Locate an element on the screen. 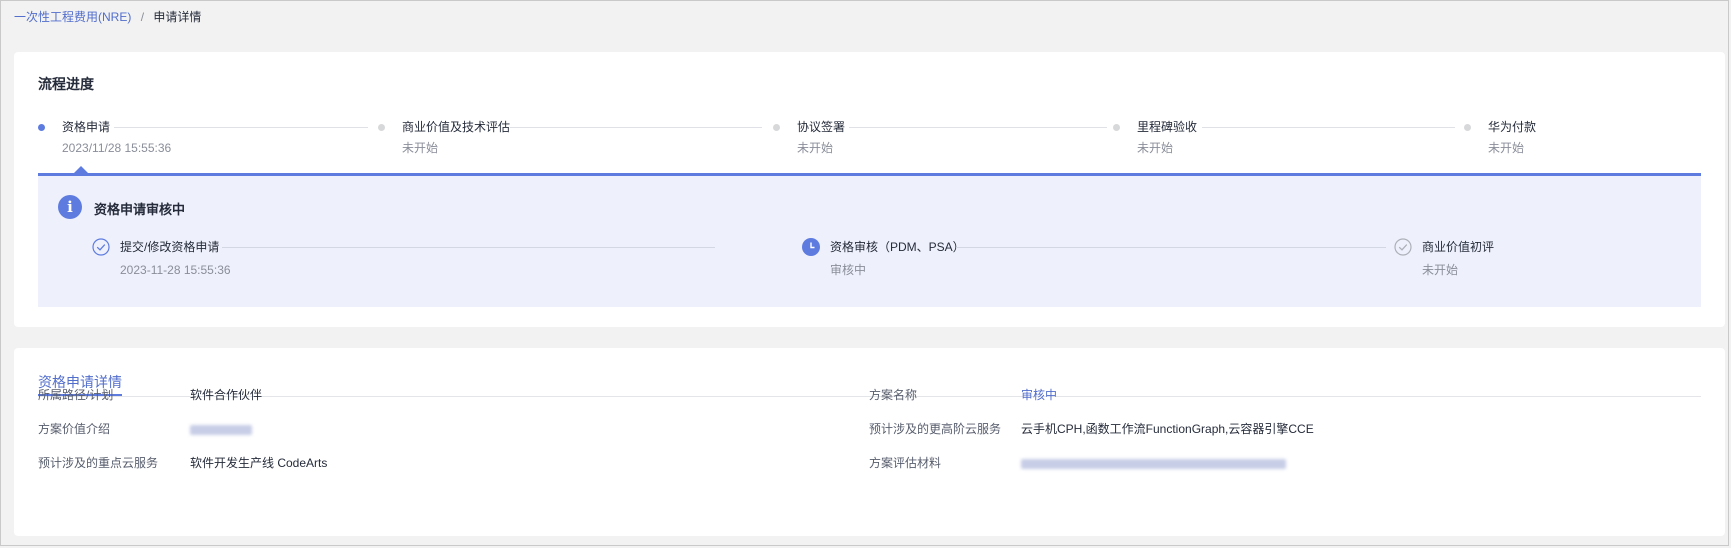  detail-value: 云手机CPH,函数工作流FunctionGraph,云容器引擎CCE is located at coordinates (1167, 429).